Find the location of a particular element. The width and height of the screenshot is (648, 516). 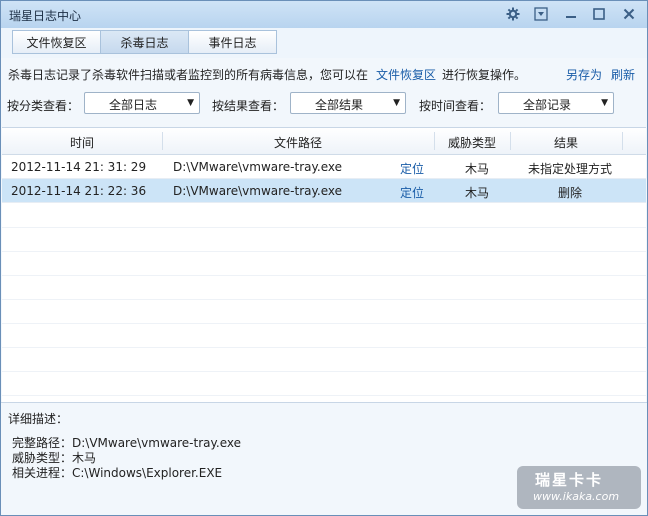

file-recovery-link: 文件恢复区 is located at coordinates (406, 74).